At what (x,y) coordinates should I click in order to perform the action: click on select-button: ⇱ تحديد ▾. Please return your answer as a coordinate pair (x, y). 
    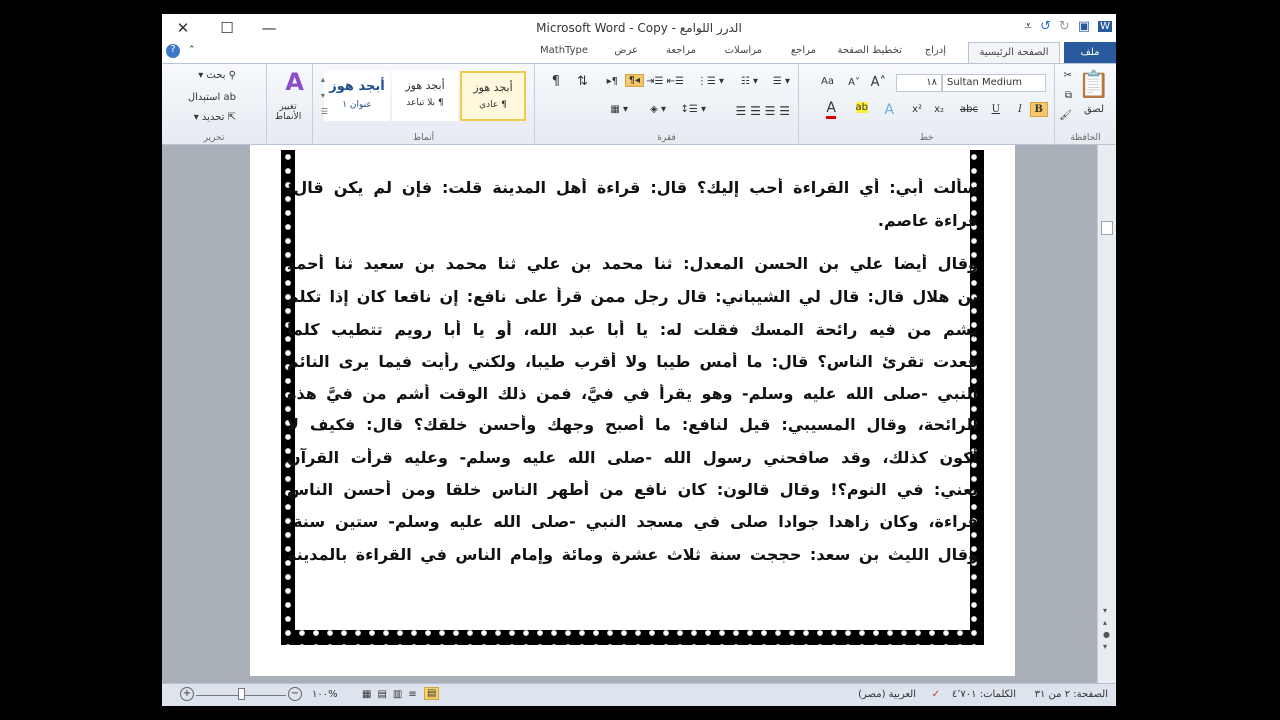
    Looking at the image, I should click on (215, 117).